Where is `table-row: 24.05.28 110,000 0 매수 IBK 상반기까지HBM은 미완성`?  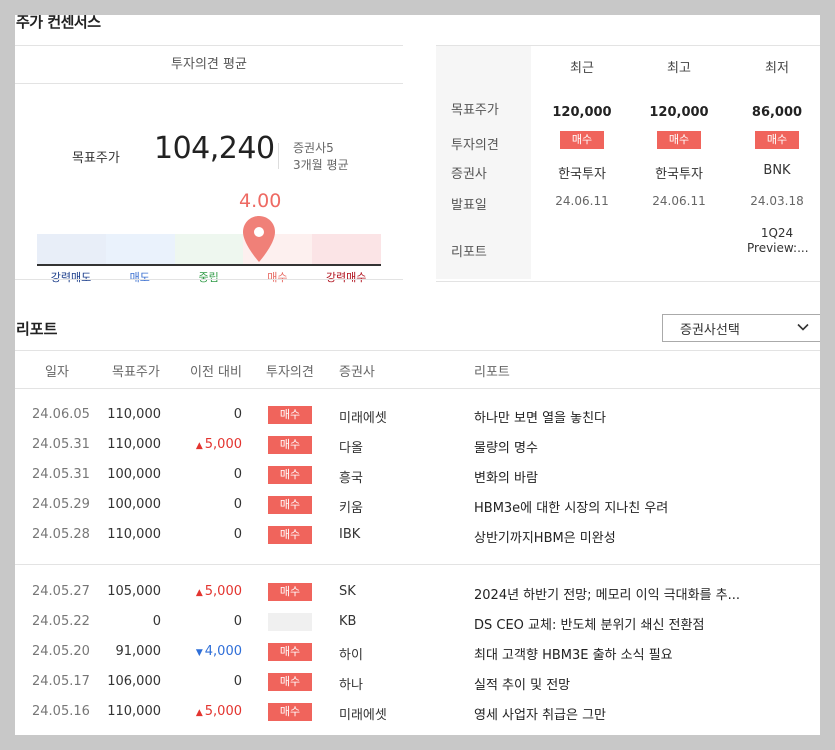
table-row: 24.05.28 110,000 0 매수 IBK 상반기까지HBM은 미완성 is located at coordinates (417, 535).